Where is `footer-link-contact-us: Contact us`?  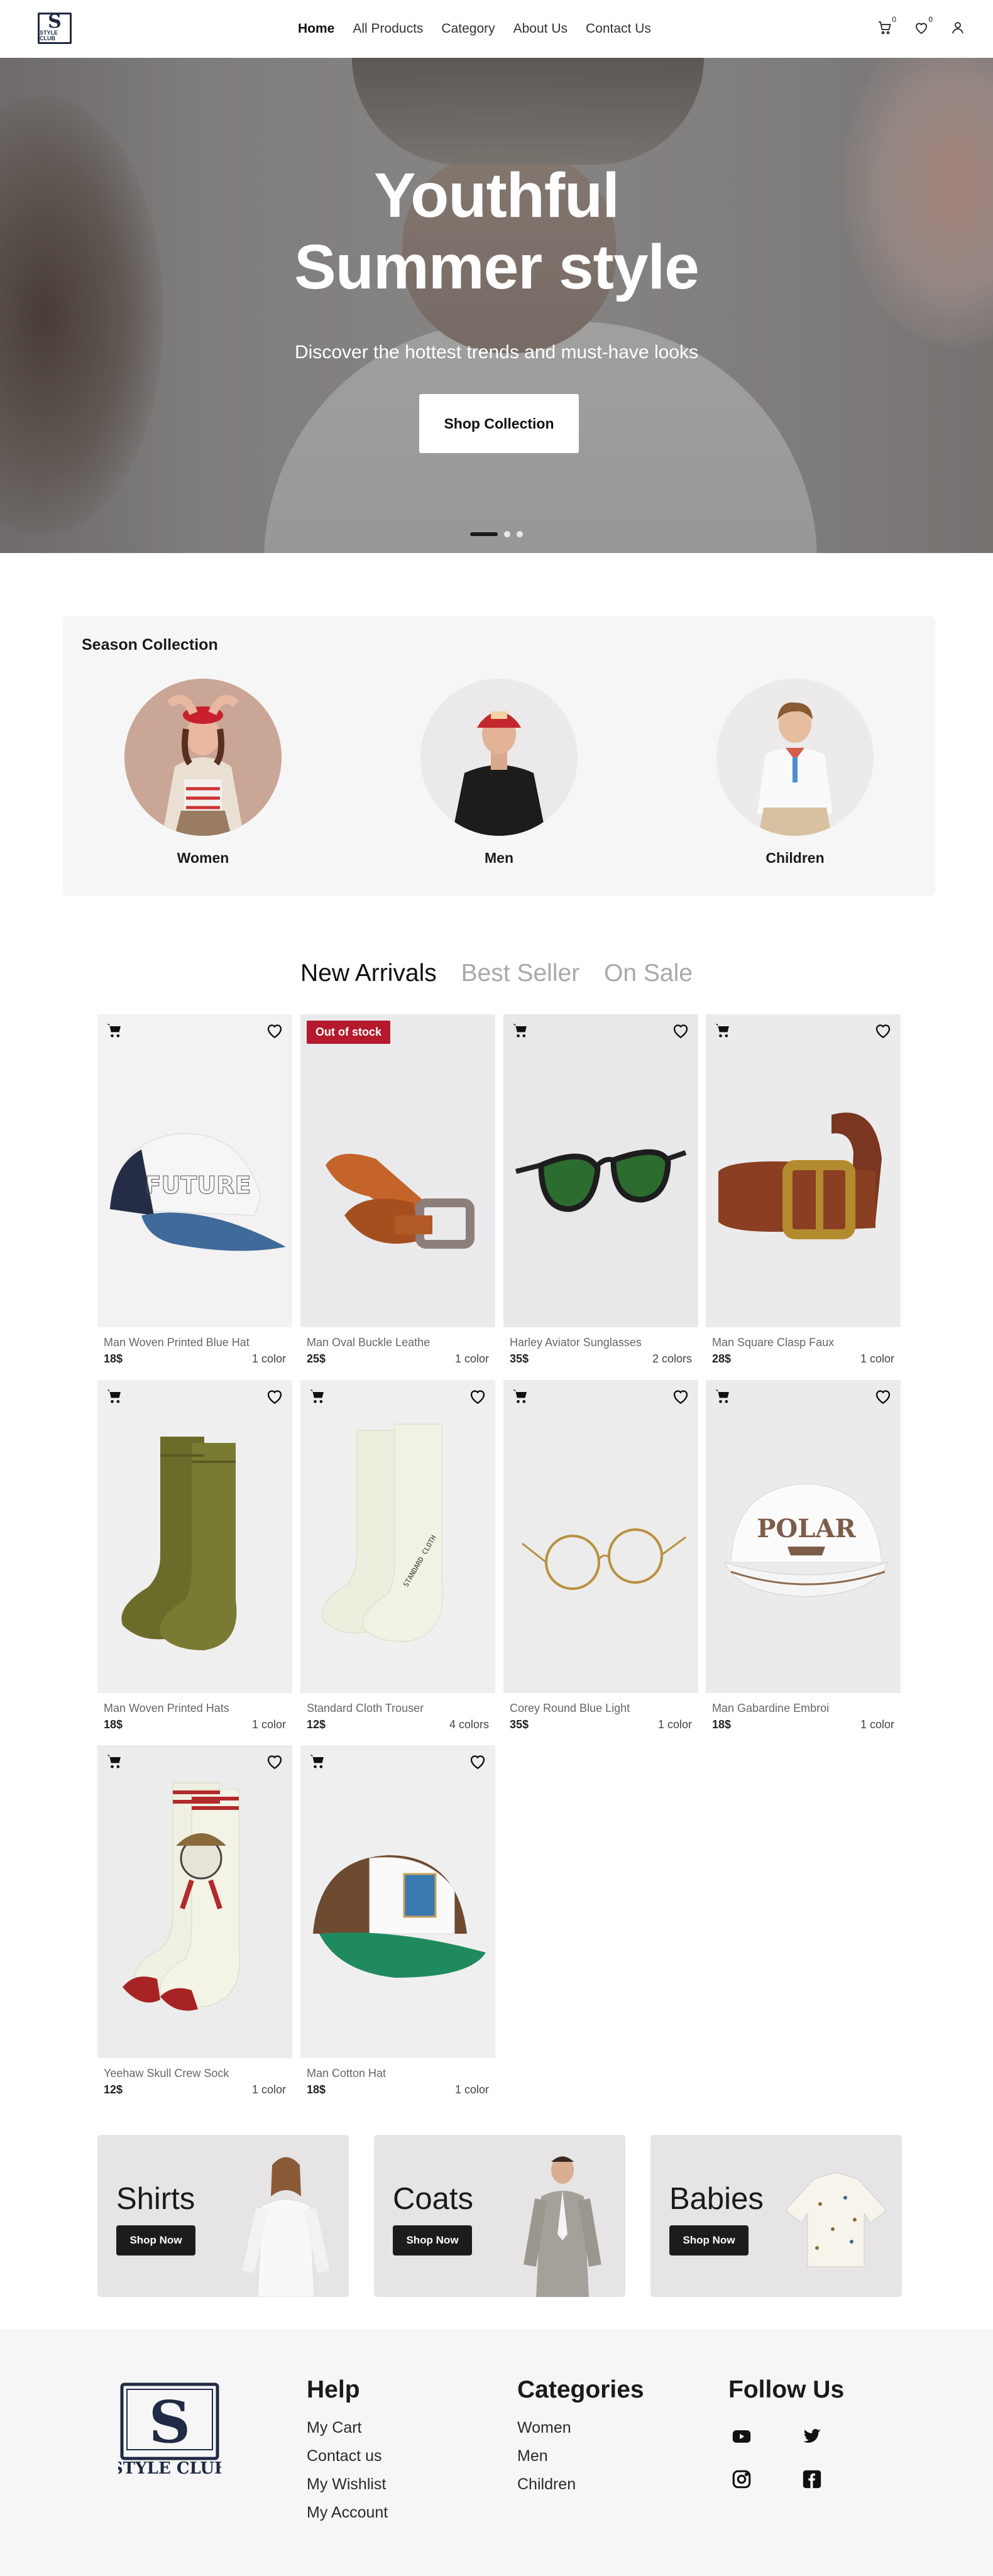 footer-link-contact-us: Contact us is located at coordinates (347, 2456).